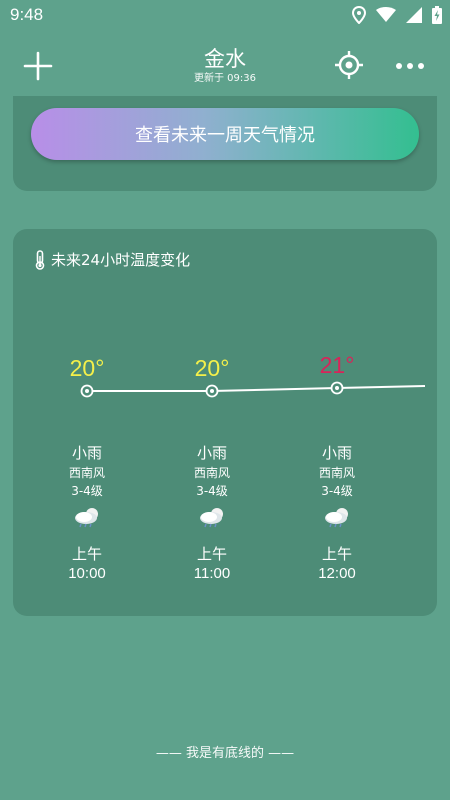  Describe the element at coordinates (225, 78) in the screenshot. I see `update-time: 更新于 09:36` at that location.